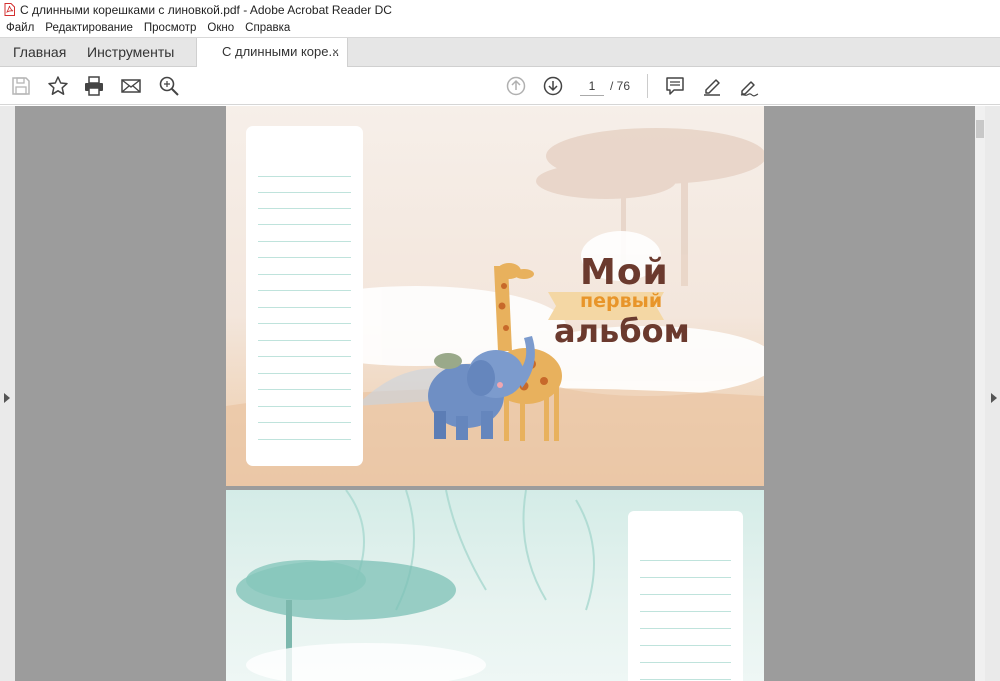 The height and width of the screenshot is (681, 1000). Describe the element at coordinates (516, 86) in the screenshot. I see `arrow-up-icon` at that location.